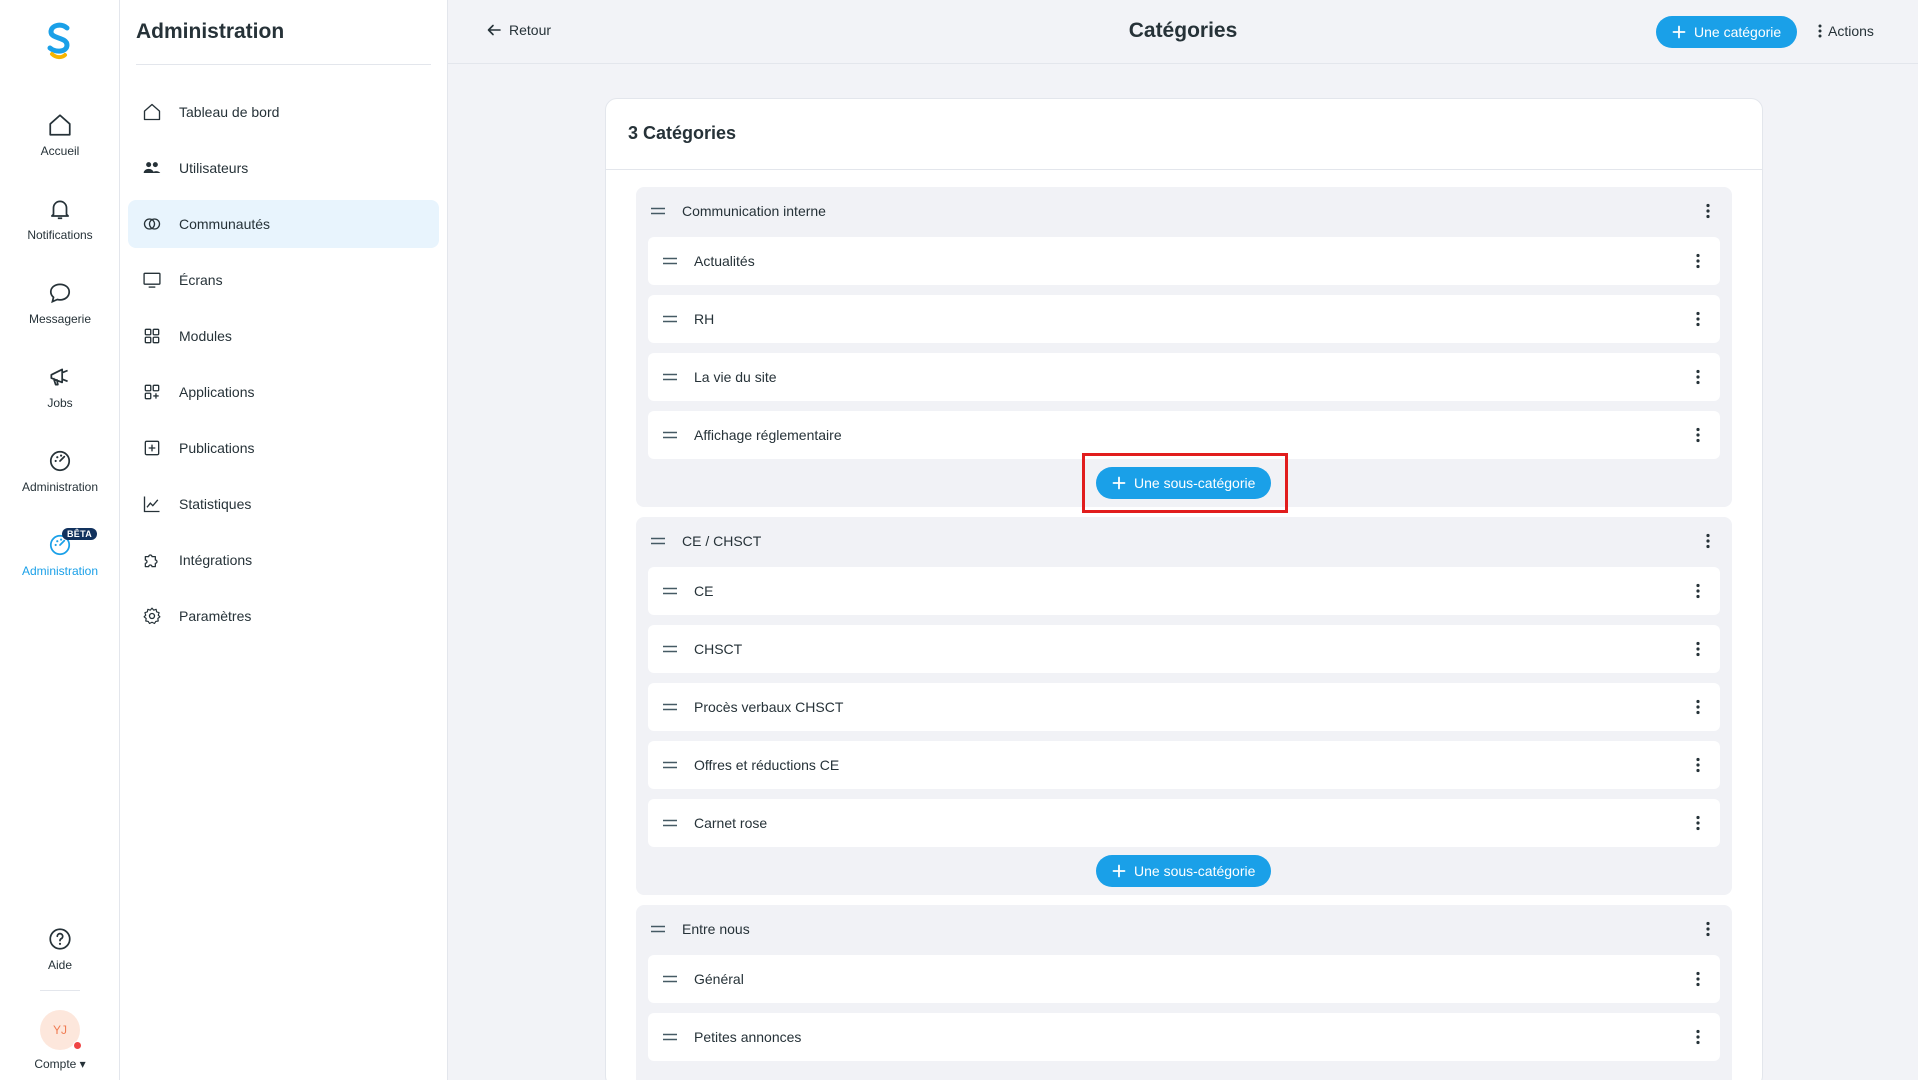 The height and width of the screenshot is (1080, 1918). I want to click on sidebar-item-publications: Publications, so click(283, 448).